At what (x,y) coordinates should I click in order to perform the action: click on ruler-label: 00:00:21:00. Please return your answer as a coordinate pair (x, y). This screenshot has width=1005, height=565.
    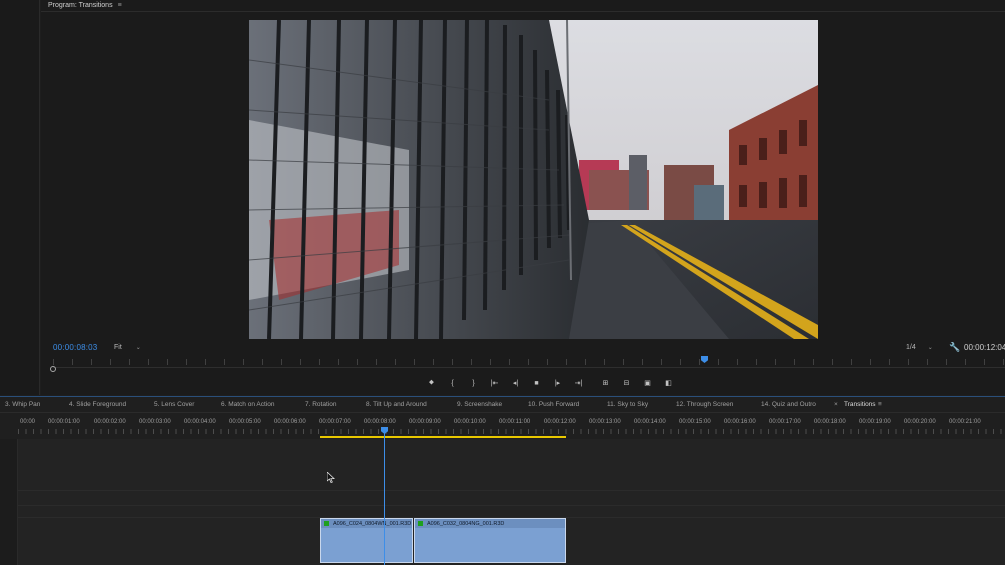
    Looking at the image, I should click on (965, 422).